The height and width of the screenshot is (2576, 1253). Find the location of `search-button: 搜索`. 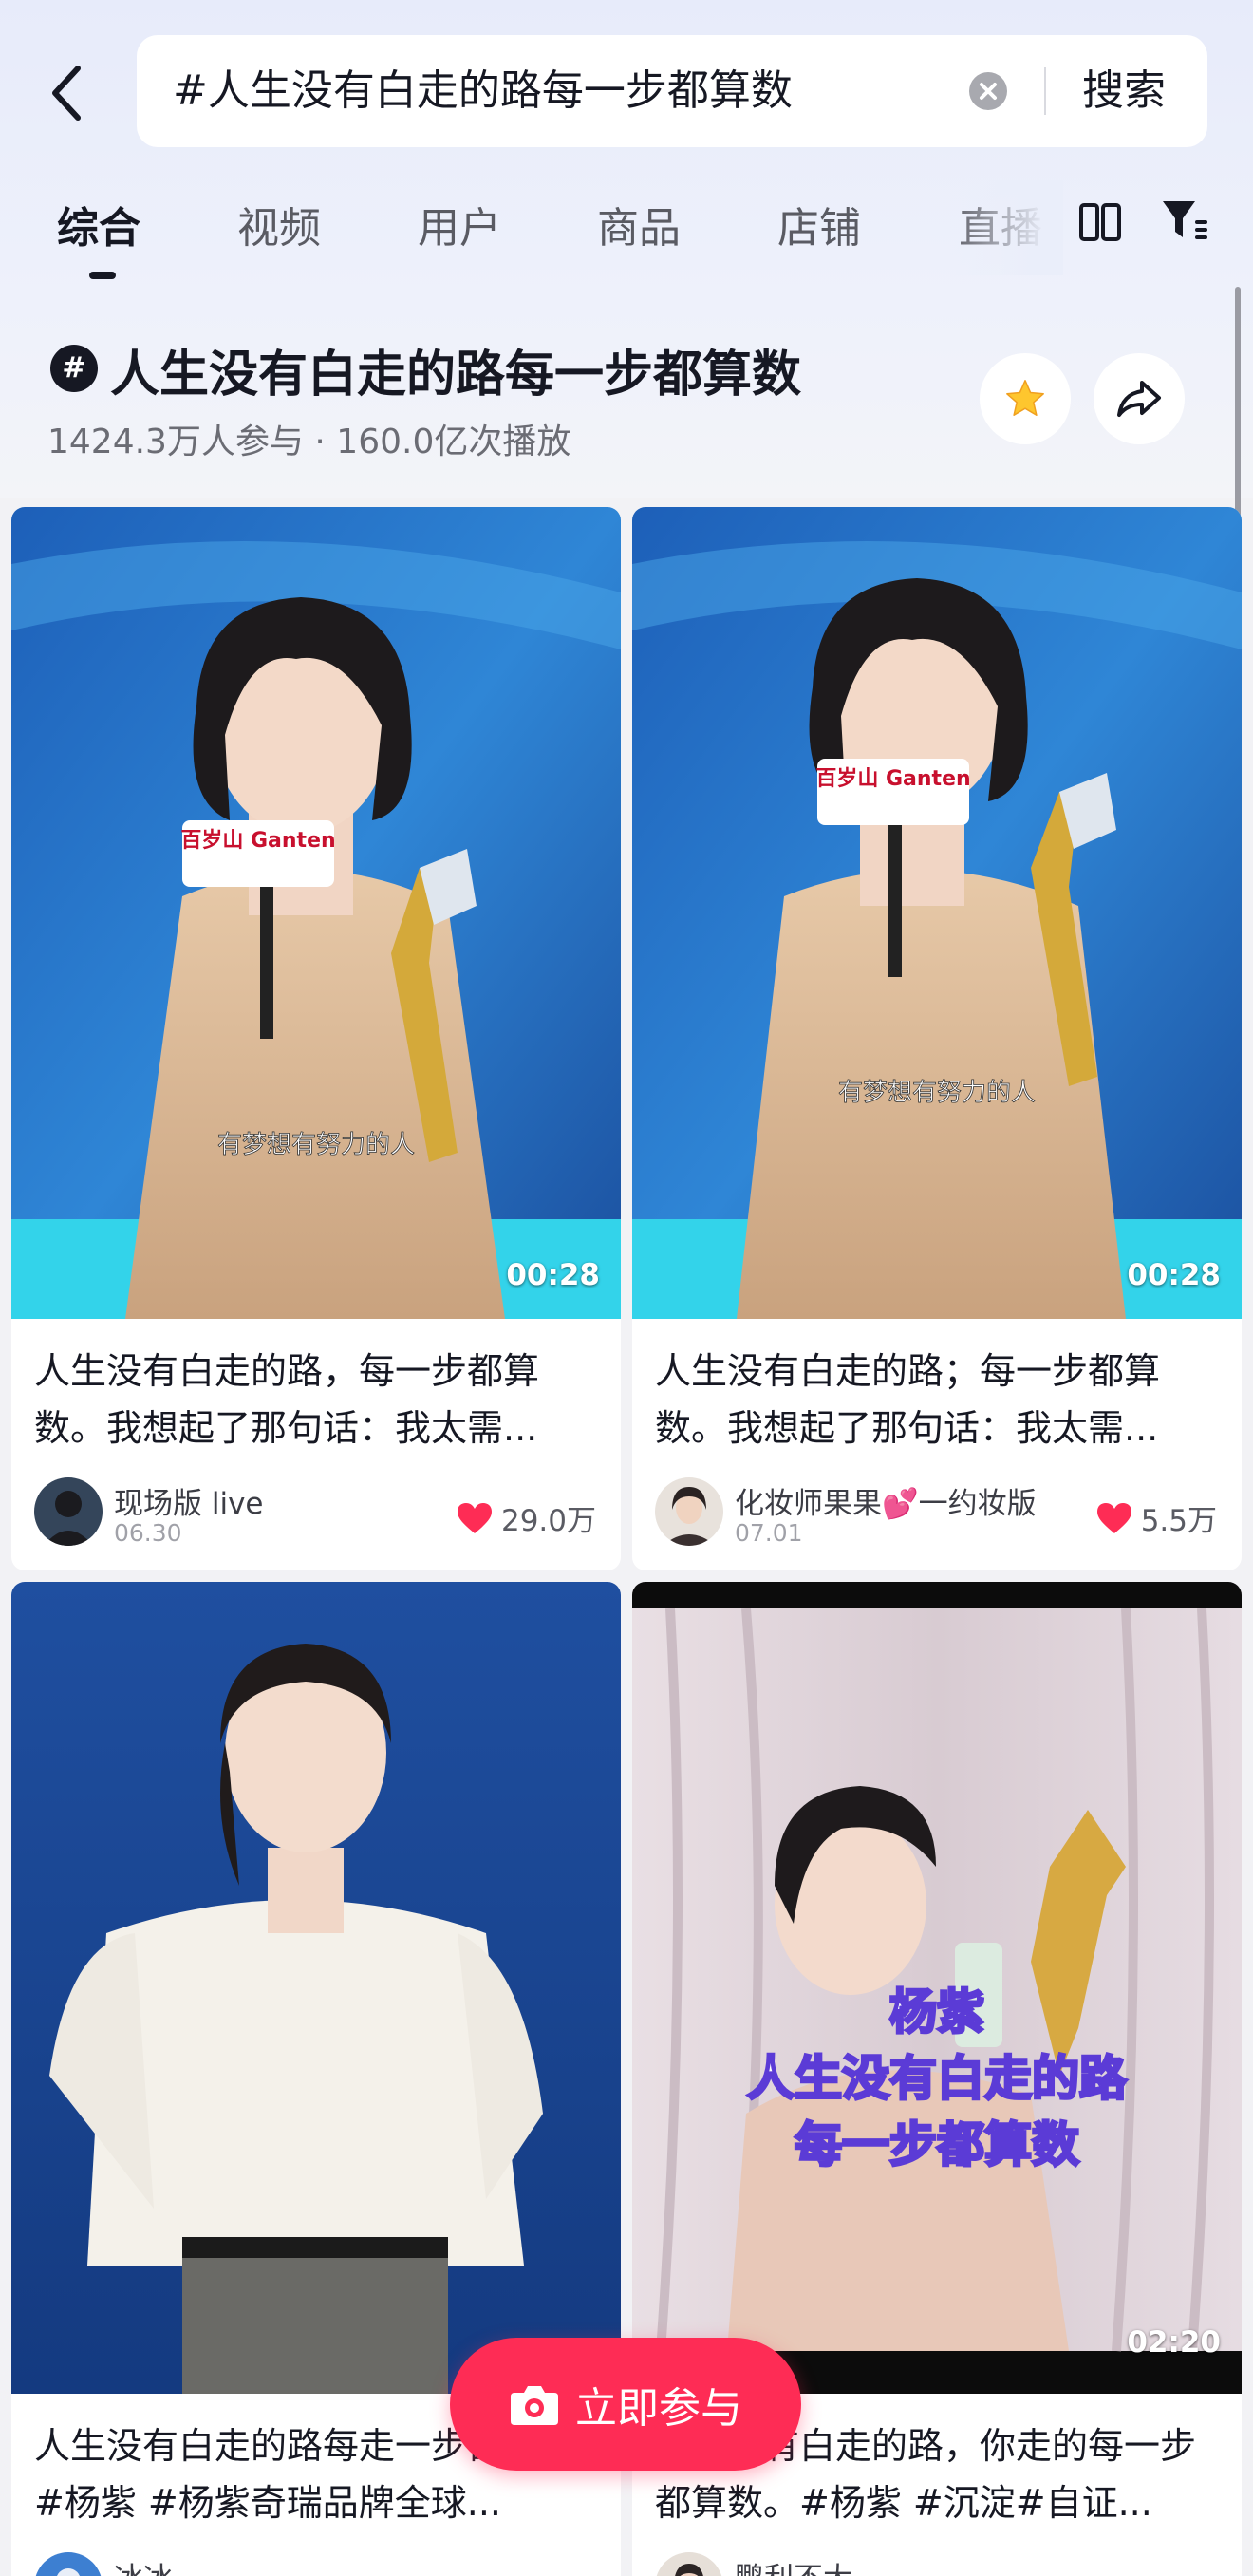

search-button: 搜索 is located at coordinates (1124, 91).